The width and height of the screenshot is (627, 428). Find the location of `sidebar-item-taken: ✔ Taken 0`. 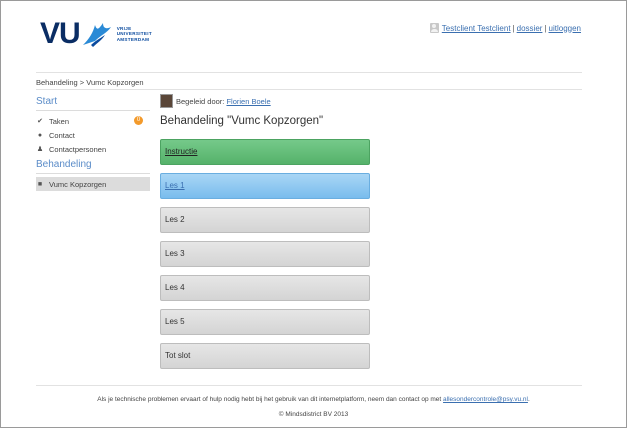

sidebar-item-taken: ✔ Taken 0 is located at coordinates (93, 121).